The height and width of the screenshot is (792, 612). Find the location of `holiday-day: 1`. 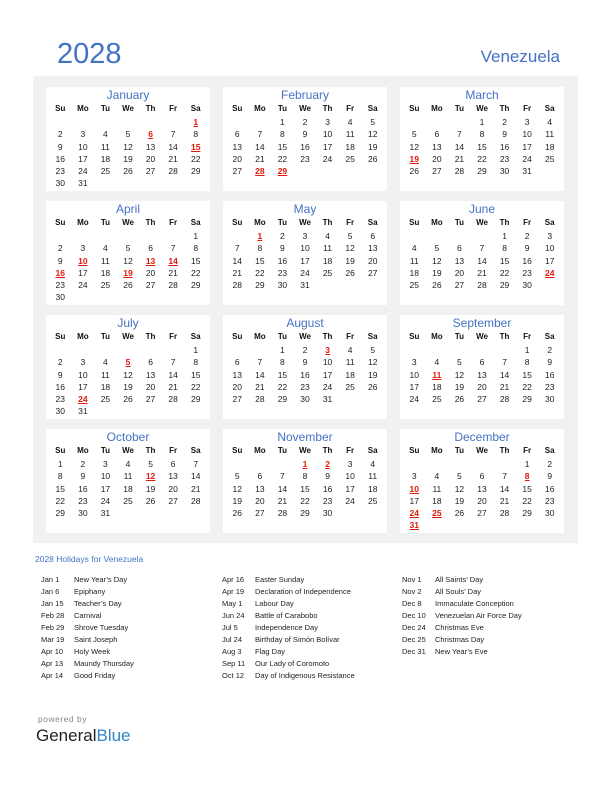

holiday-day: 1 is located at coordinates (260, 236).